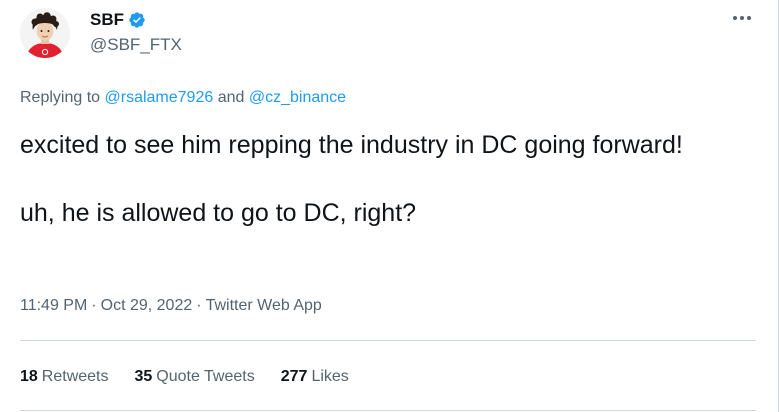 Image resolution: width=779 pixels, height=412 pixels. Describe the element at coordinates (136, 45) in the screenshot. I see `author-handle: @SBF_FTX` at that location.